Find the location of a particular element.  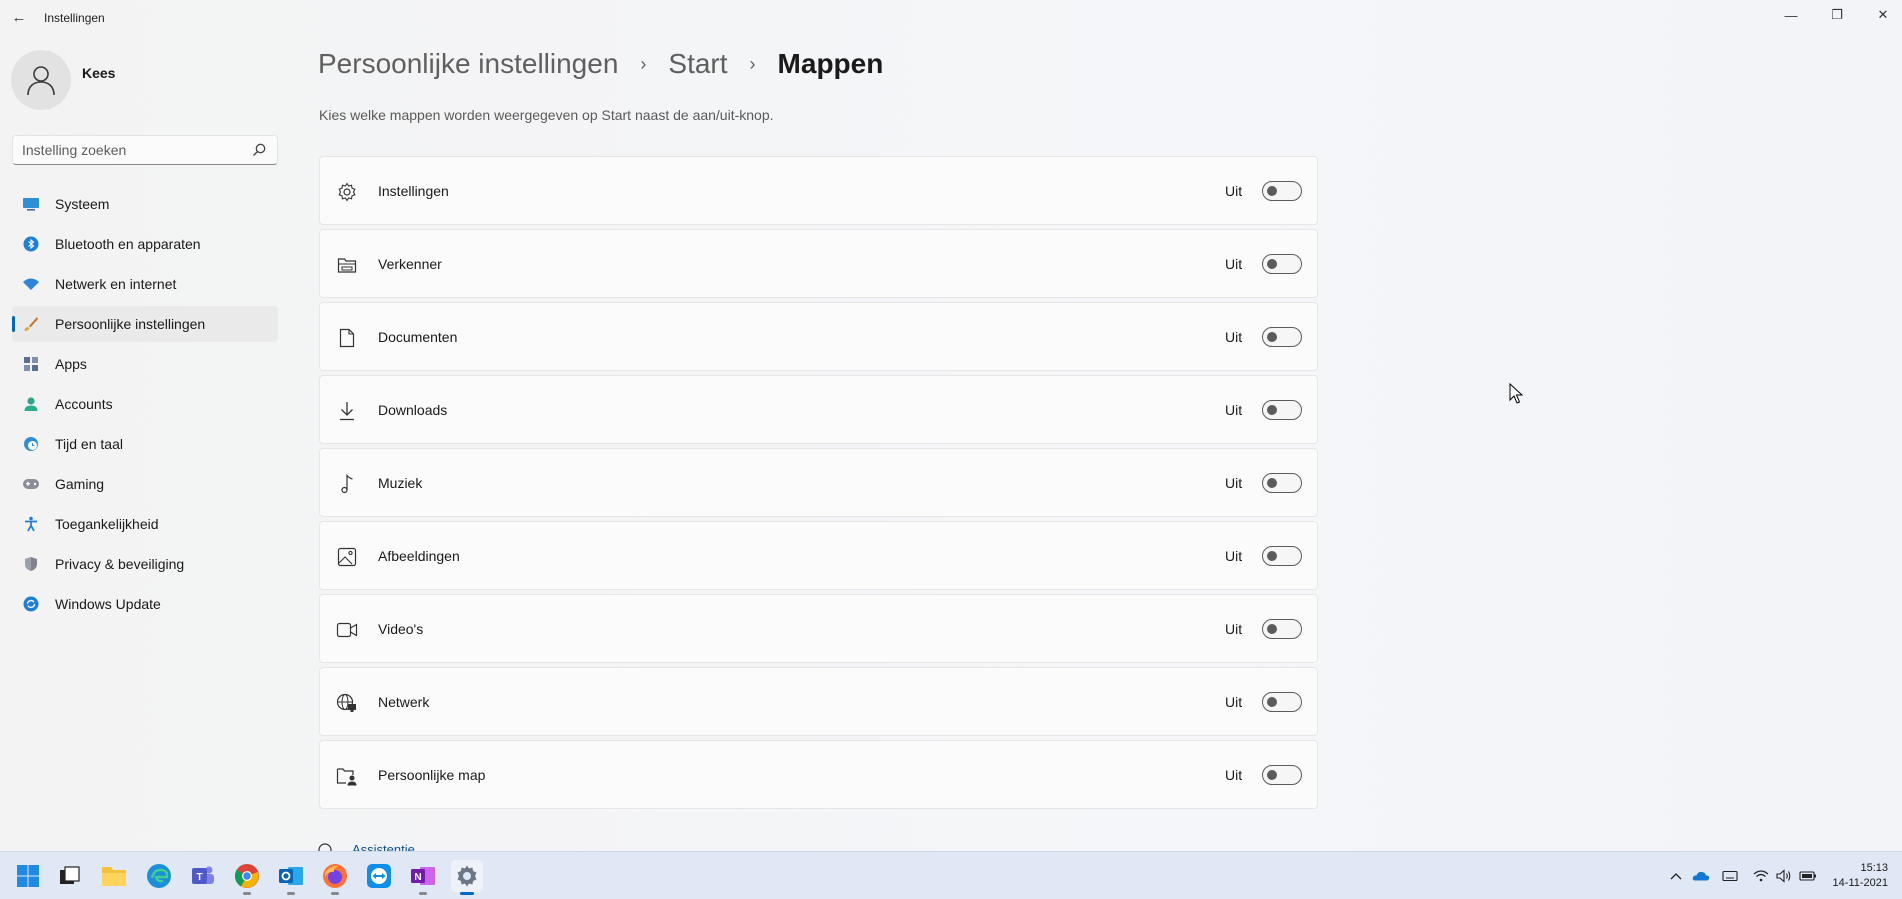

person-icon is located at coordinates (31, 404).